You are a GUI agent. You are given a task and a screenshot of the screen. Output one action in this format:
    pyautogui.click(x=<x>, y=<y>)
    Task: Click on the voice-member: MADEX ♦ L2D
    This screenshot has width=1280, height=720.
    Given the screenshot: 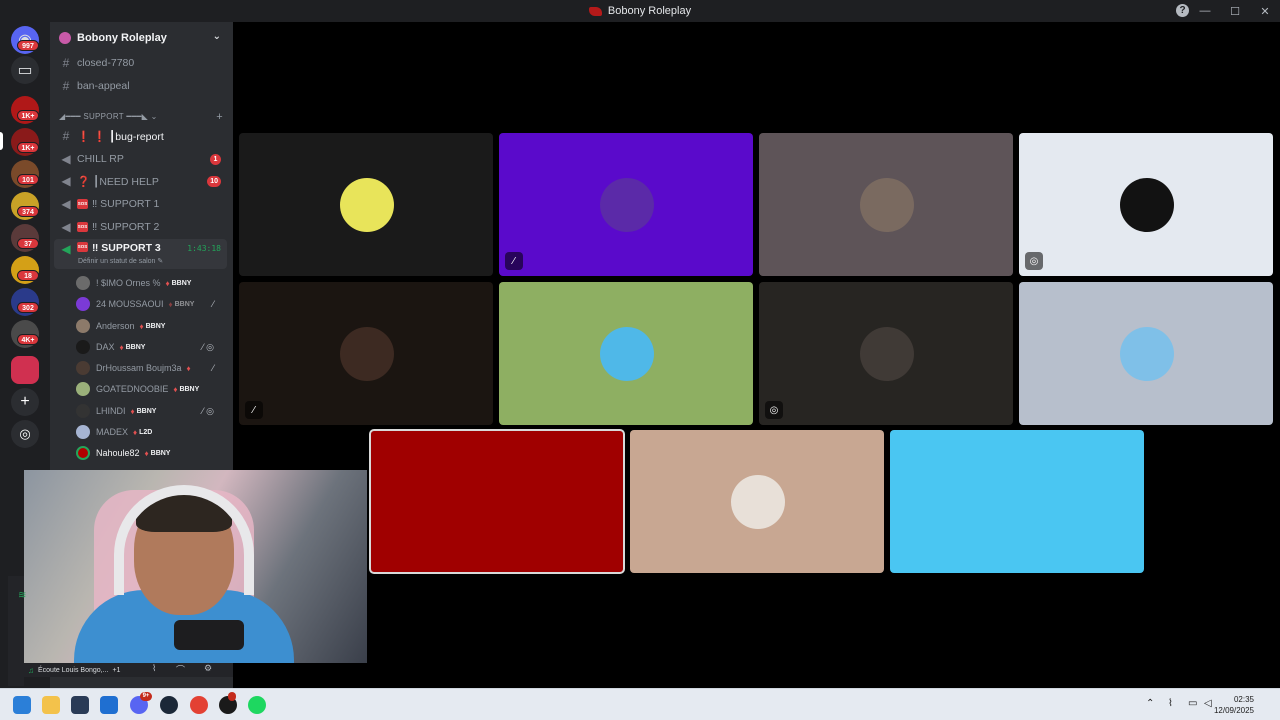 What is the action you would take?
    pyautogui.click(x=151, y=432)
    